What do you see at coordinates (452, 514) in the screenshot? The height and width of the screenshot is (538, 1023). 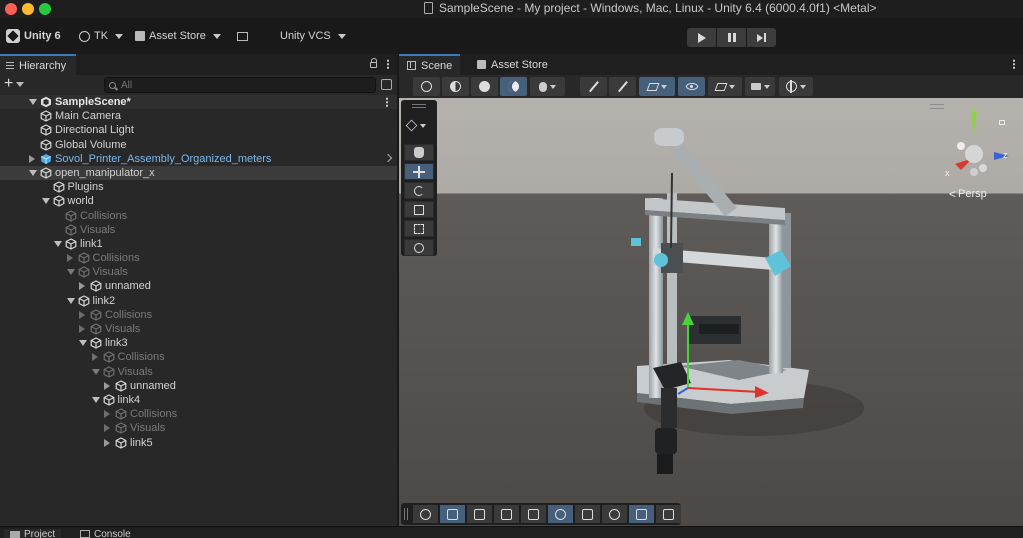 I see `move-overlay-button` at bounding box center [452, 514].